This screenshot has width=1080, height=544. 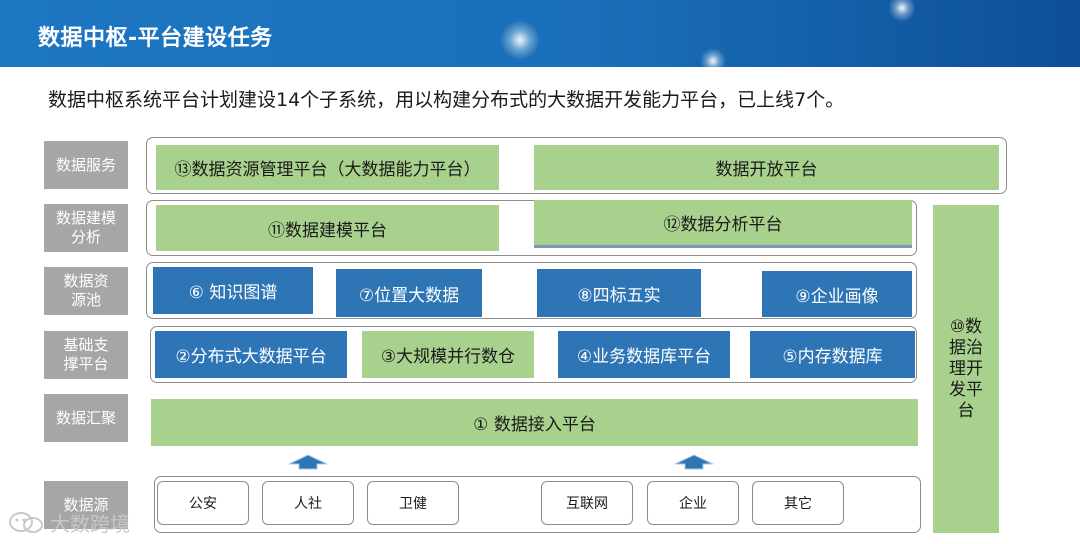 I want to click on data-resource-management-platform: ⑬数据资源管理平台（大数据能力平台）, so click(x=327, y=167).